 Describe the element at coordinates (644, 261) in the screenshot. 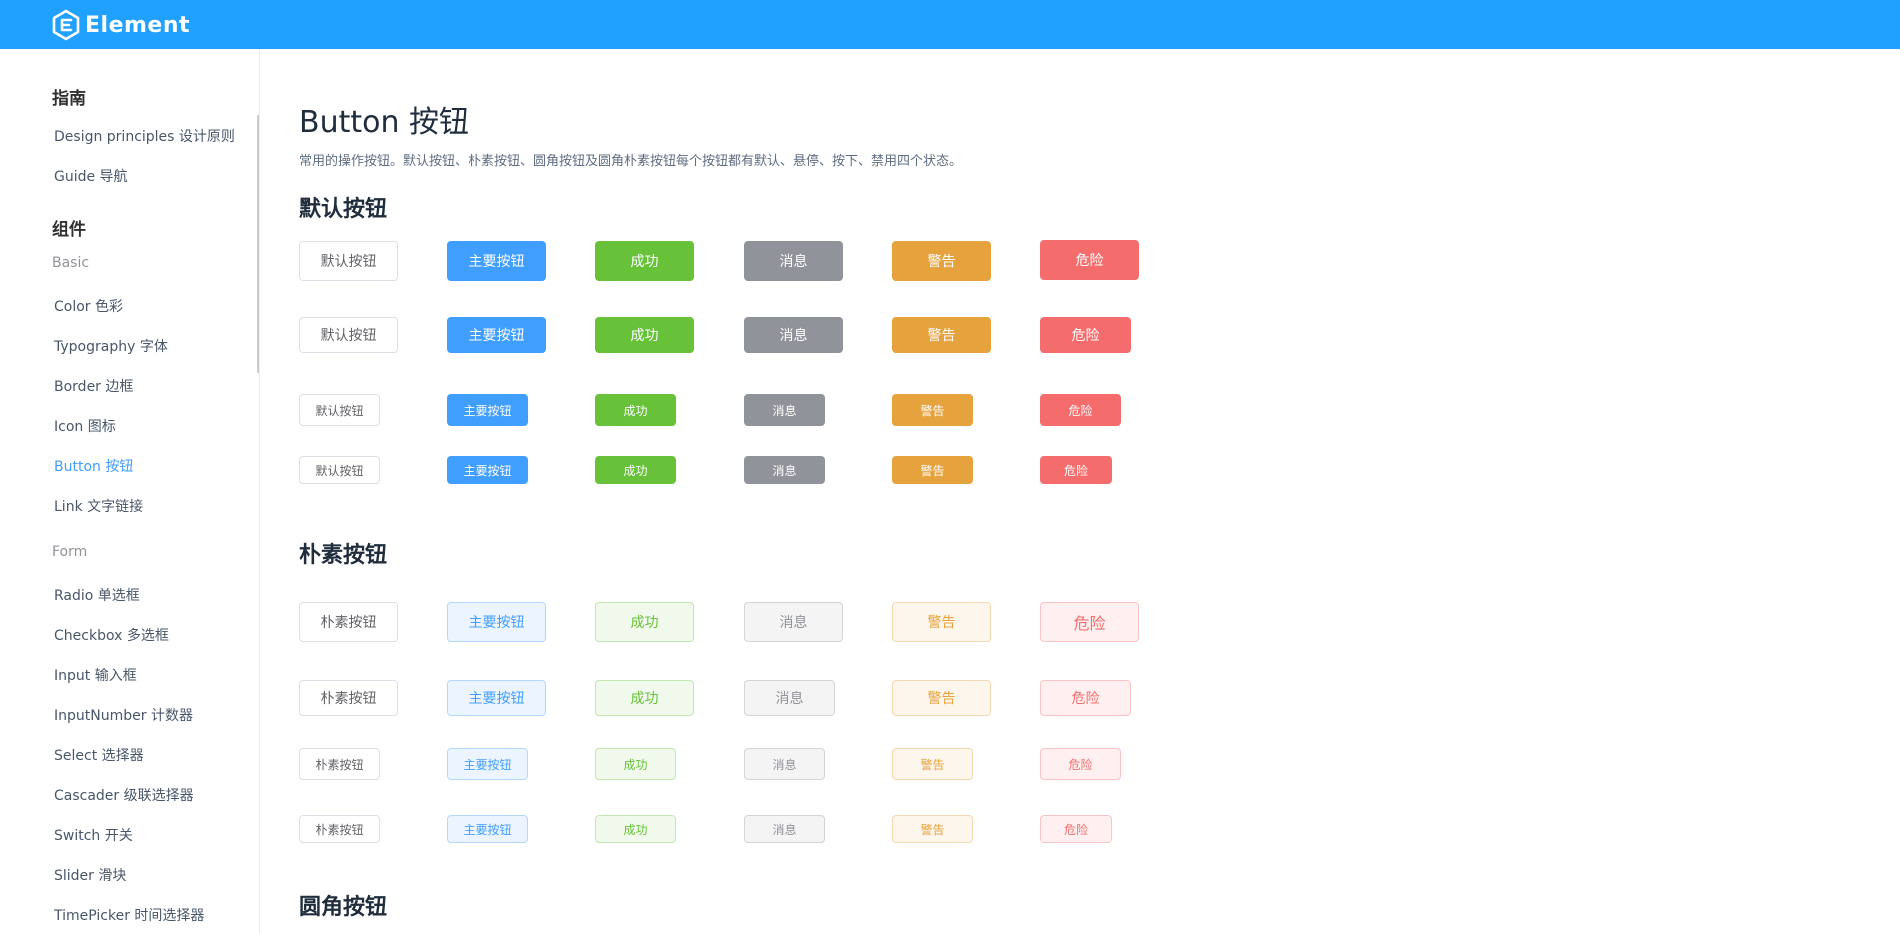

I see `success-button-large: 成功` at that location.